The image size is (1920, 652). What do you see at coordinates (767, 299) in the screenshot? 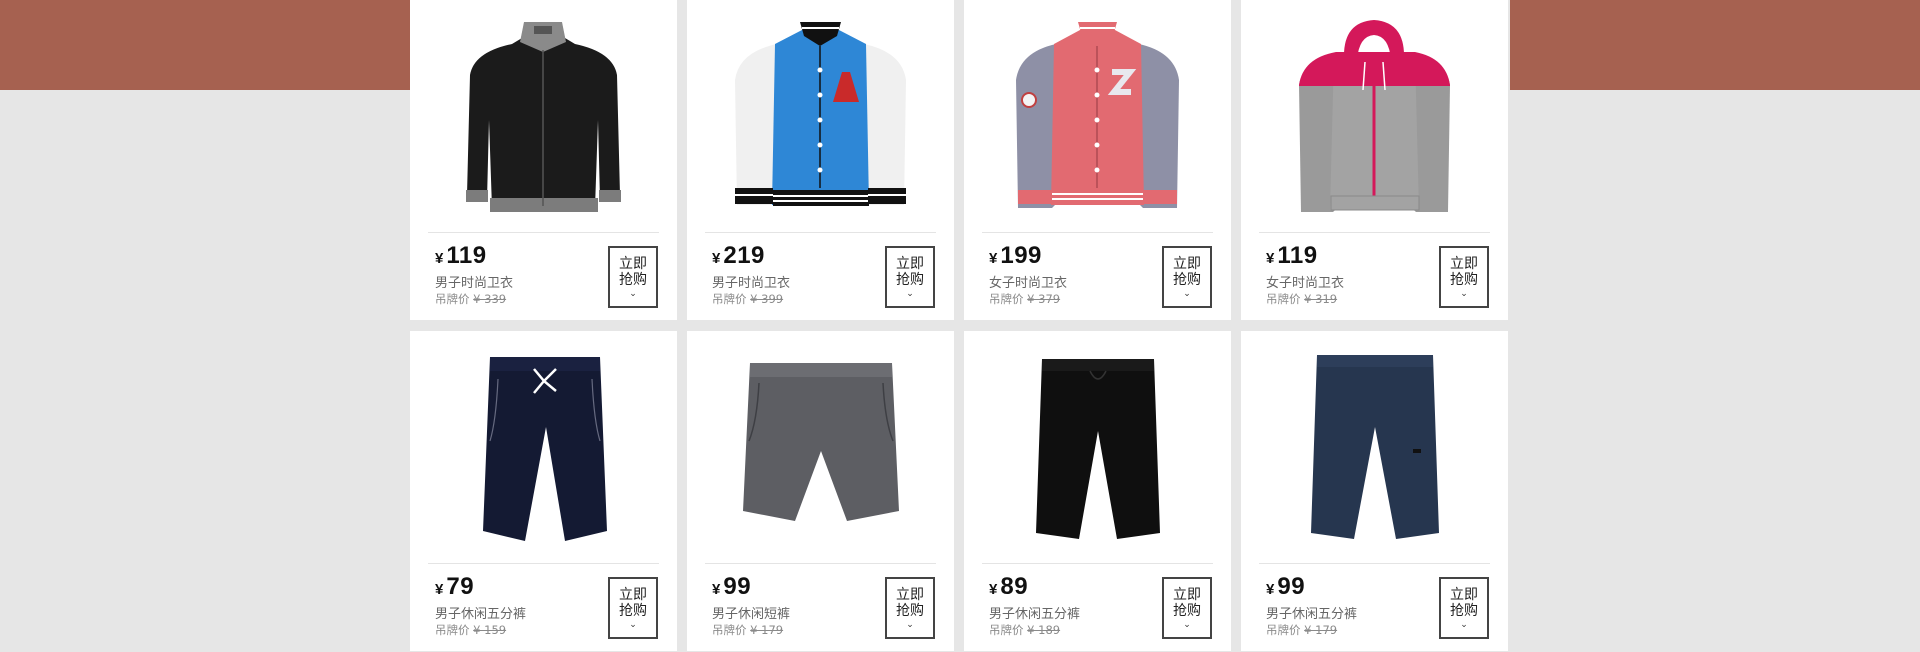
I see `tag-price: ¥ 399` at bounding box center [767, 299].